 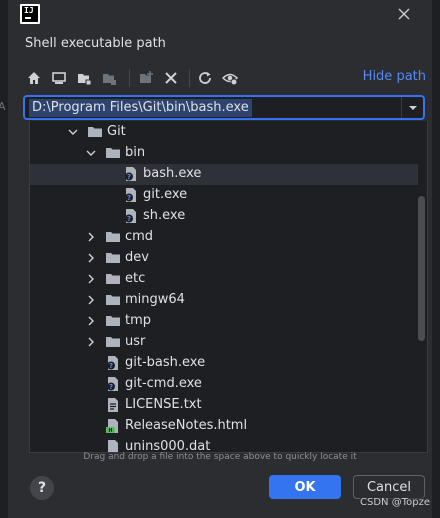 I want to click on project-folder-icon, so click(x=84, y=78).